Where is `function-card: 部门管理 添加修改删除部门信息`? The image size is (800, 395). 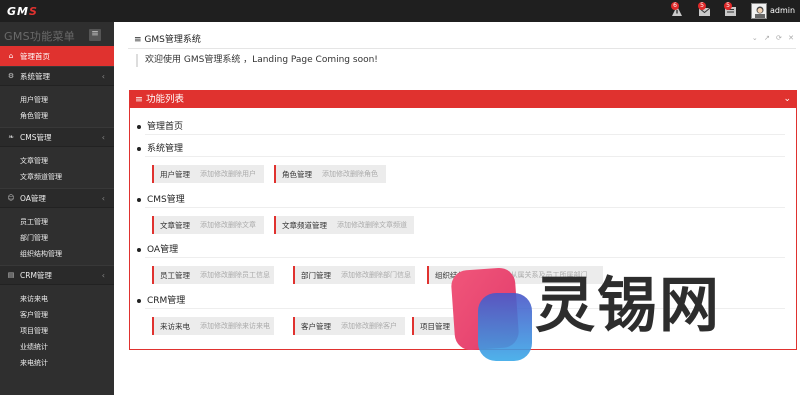 function-card: 部门管理 添加修改删除部门信息 is located at coordinates (354, 275).